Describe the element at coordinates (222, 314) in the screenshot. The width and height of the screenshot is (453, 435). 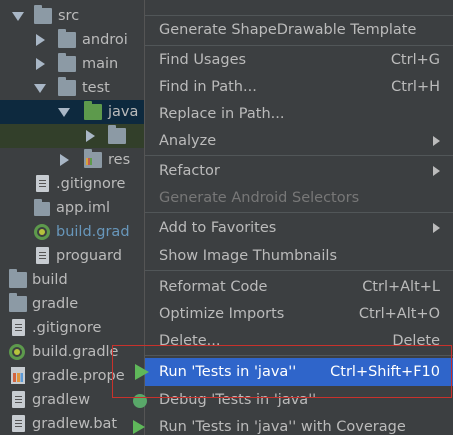
I see `menu-item-label: Optimize Imports` at that location.